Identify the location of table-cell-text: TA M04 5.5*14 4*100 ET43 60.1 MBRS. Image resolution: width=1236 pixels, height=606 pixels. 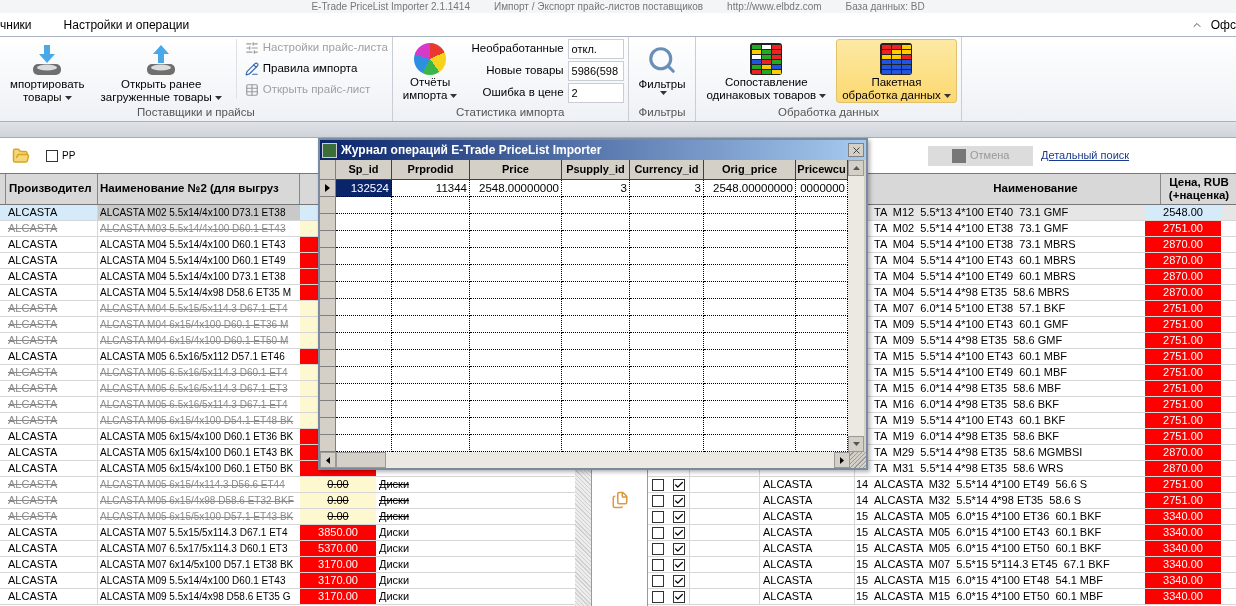
(975, 260).